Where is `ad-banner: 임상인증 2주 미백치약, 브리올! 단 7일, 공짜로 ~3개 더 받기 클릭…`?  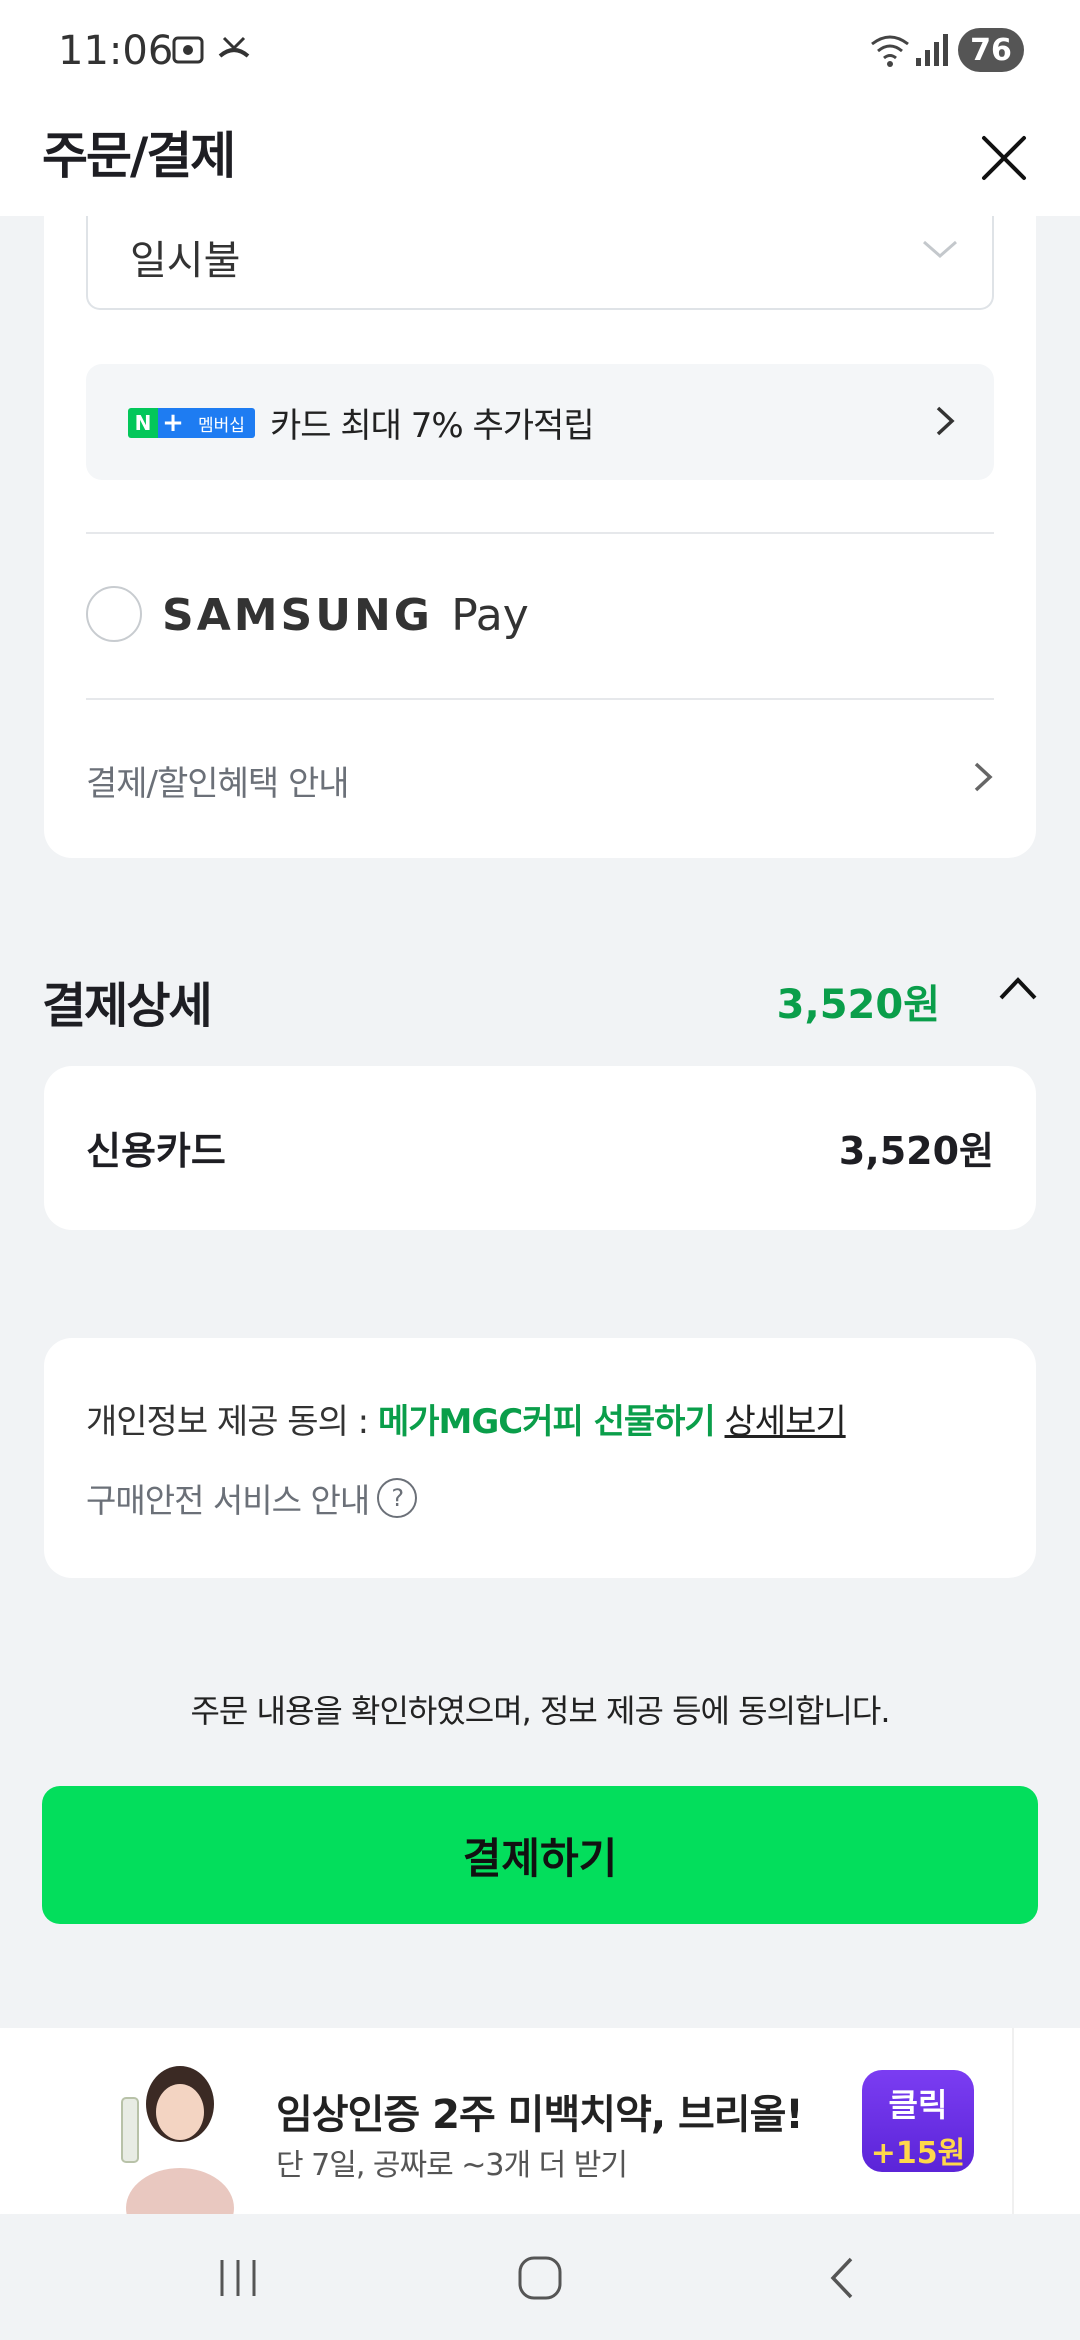
ad-banner: 임상인증 2주 미백치약, 브리올! 단 7일, 공짜로 ~3개 더 받기 클릭… is located at coordinates (540, 2121).